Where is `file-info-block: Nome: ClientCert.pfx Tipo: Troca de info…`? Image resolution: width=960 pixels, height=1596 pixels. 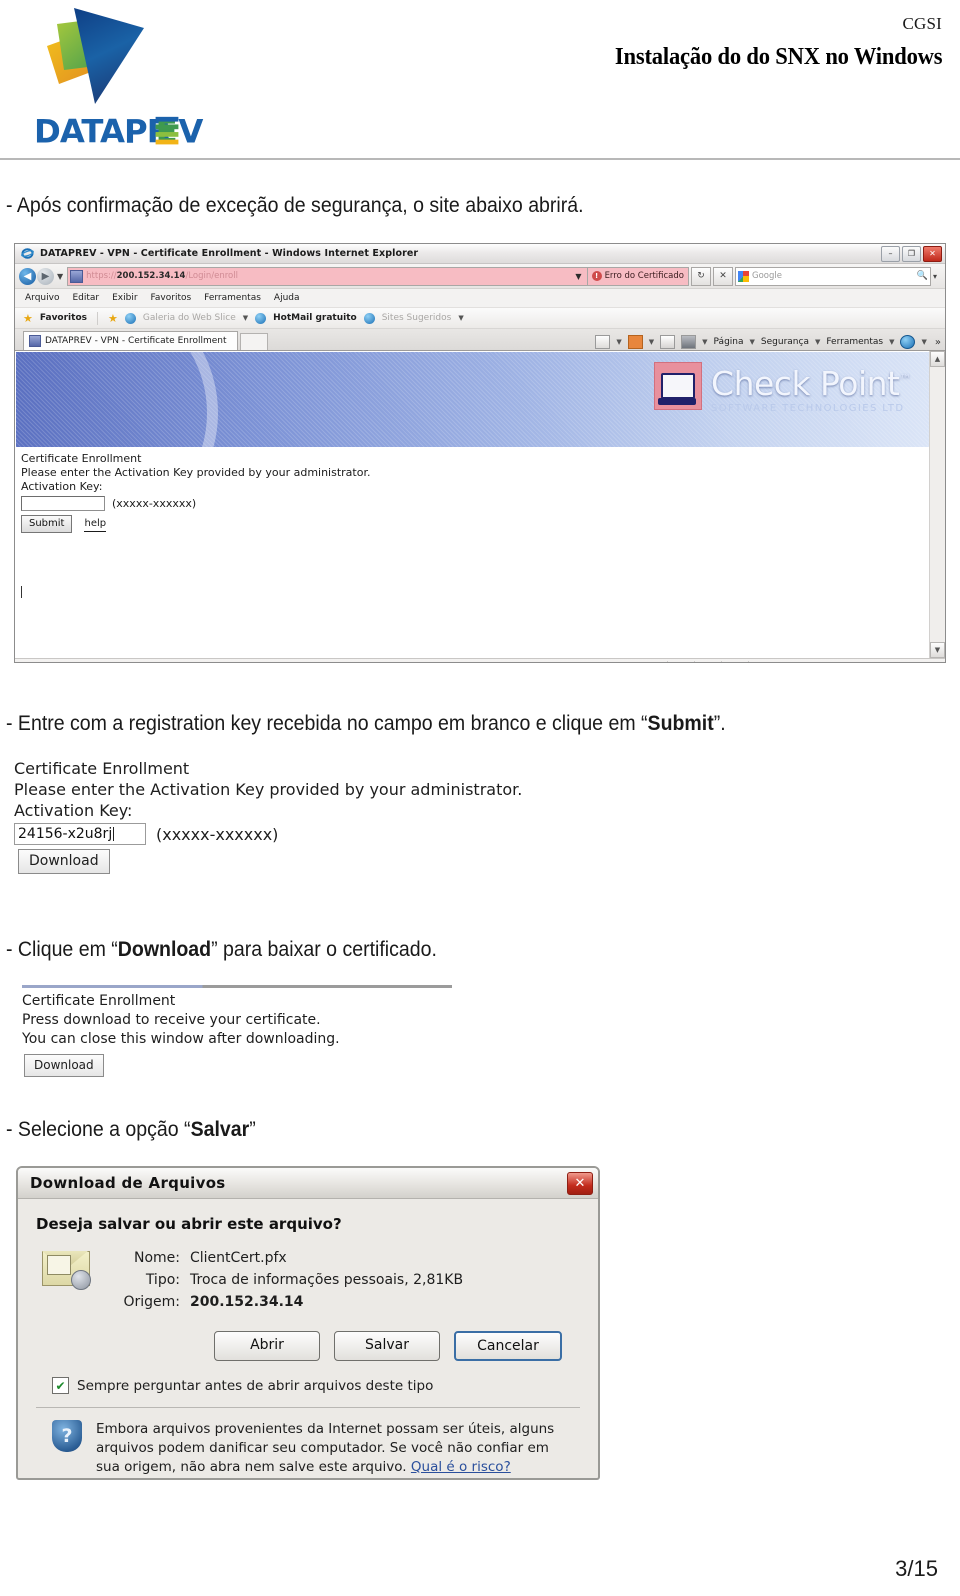 file-info-block: Nome: ClientCert.pfx Tipo: Troca de info… is located at coordinates (308, 1280).